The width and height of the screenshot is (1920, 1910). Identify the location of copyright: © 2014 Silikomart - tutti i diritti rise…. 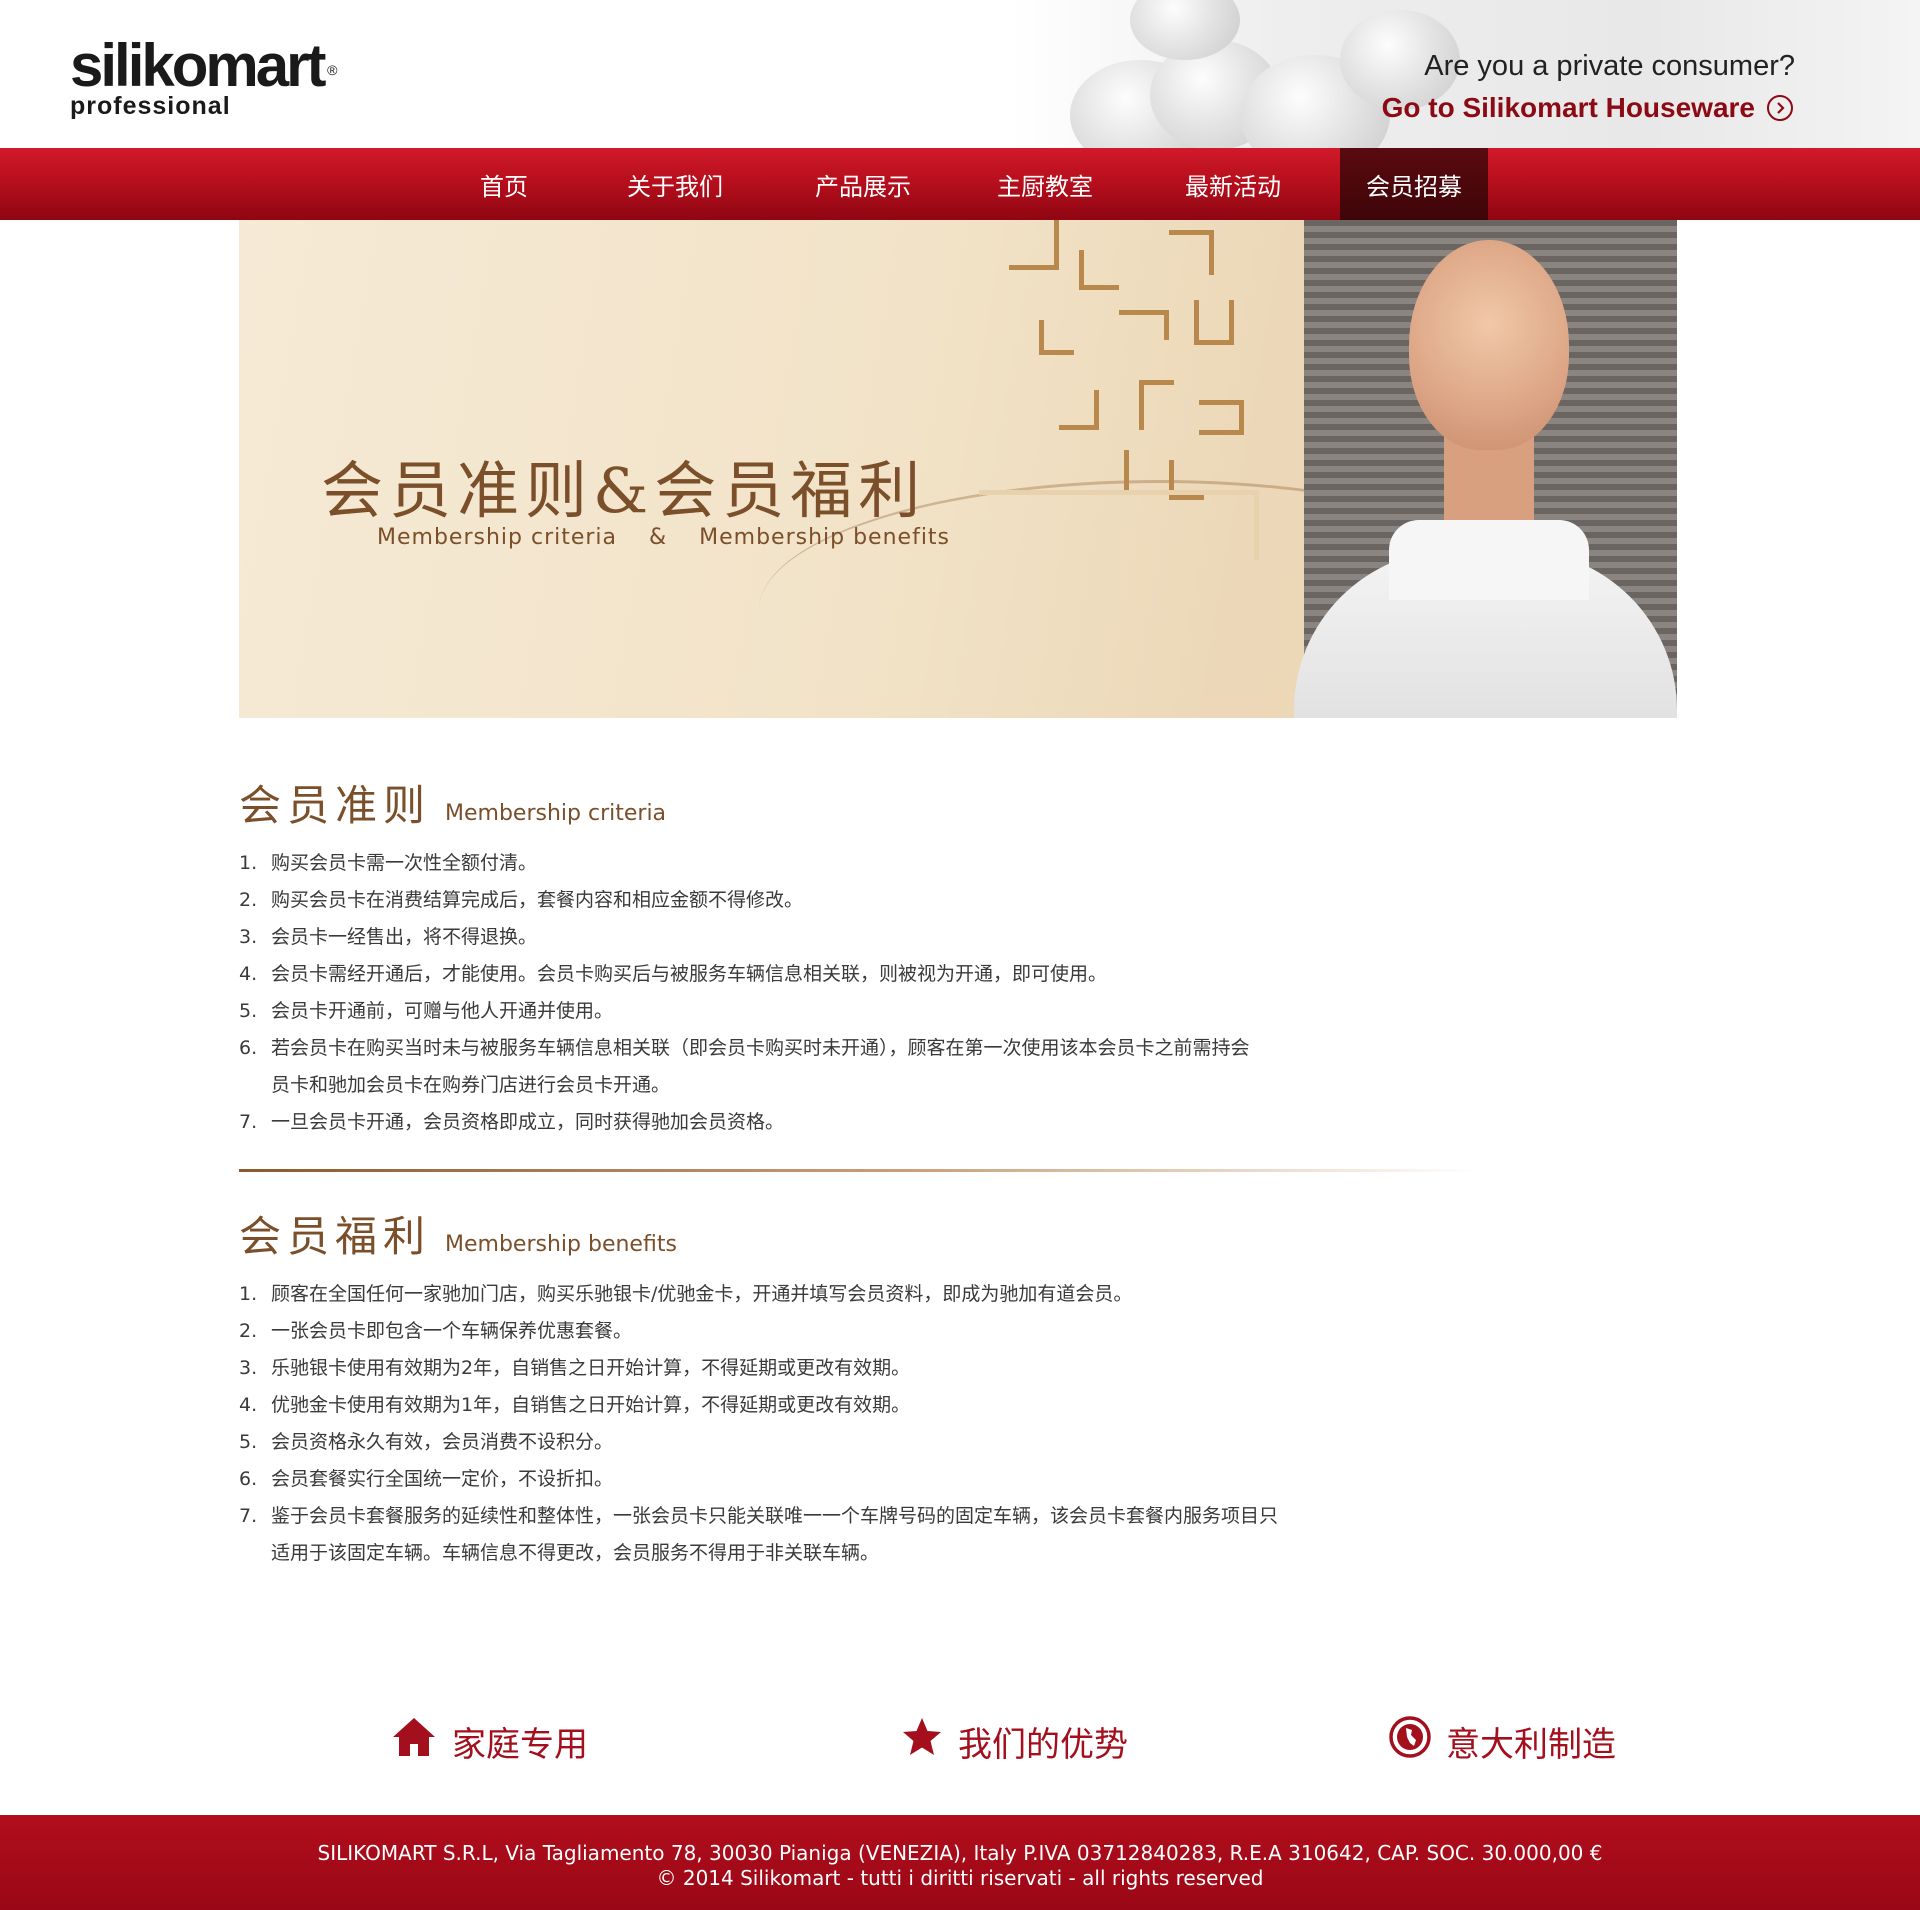
(960, 1878).